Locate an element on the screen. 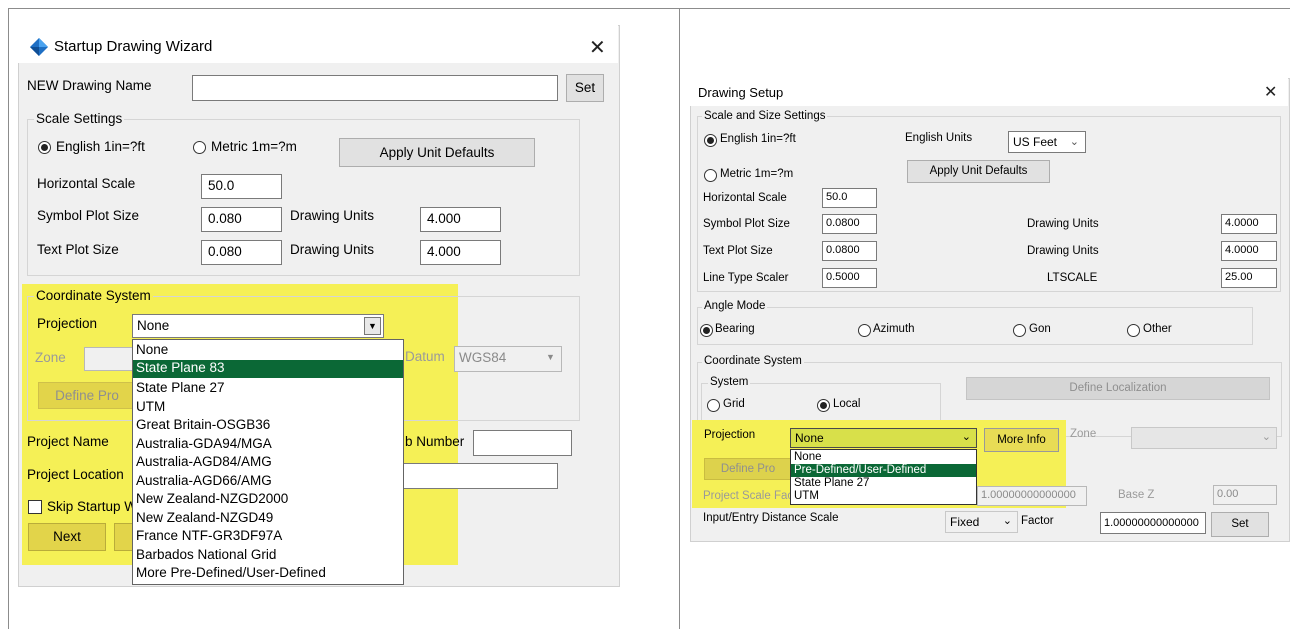  english-units-value: US Feet is located at coordinates (1035, 142).